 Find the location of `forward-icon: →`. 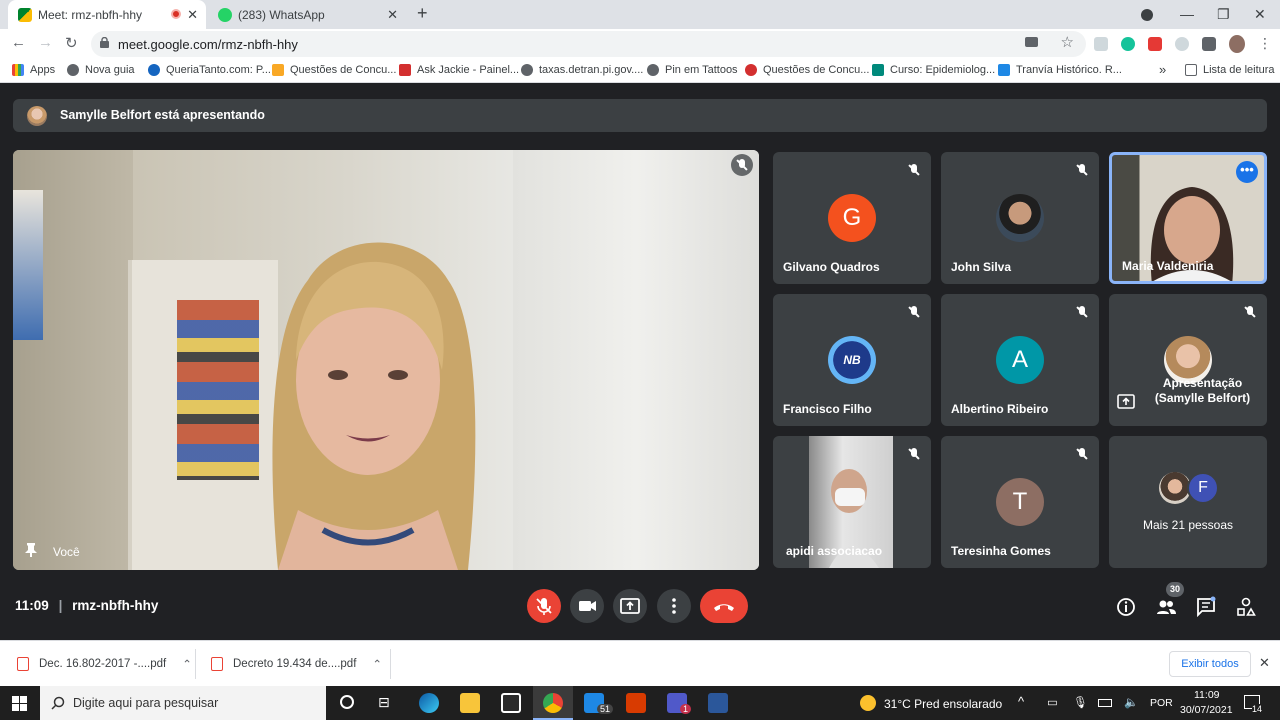

forward-icon: → is located at coordinates (45, 42).